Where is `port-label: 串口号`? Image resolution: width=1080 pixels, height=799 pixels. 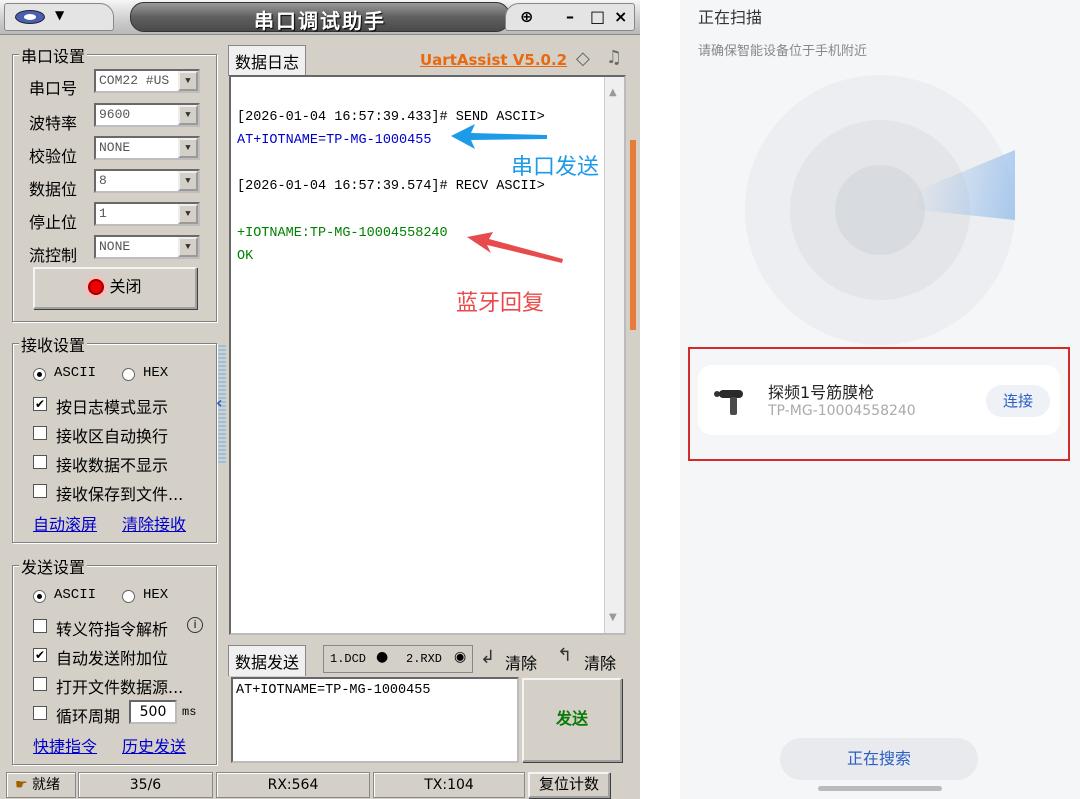
port-label: 串口号 is located at coordinates (53, 88).